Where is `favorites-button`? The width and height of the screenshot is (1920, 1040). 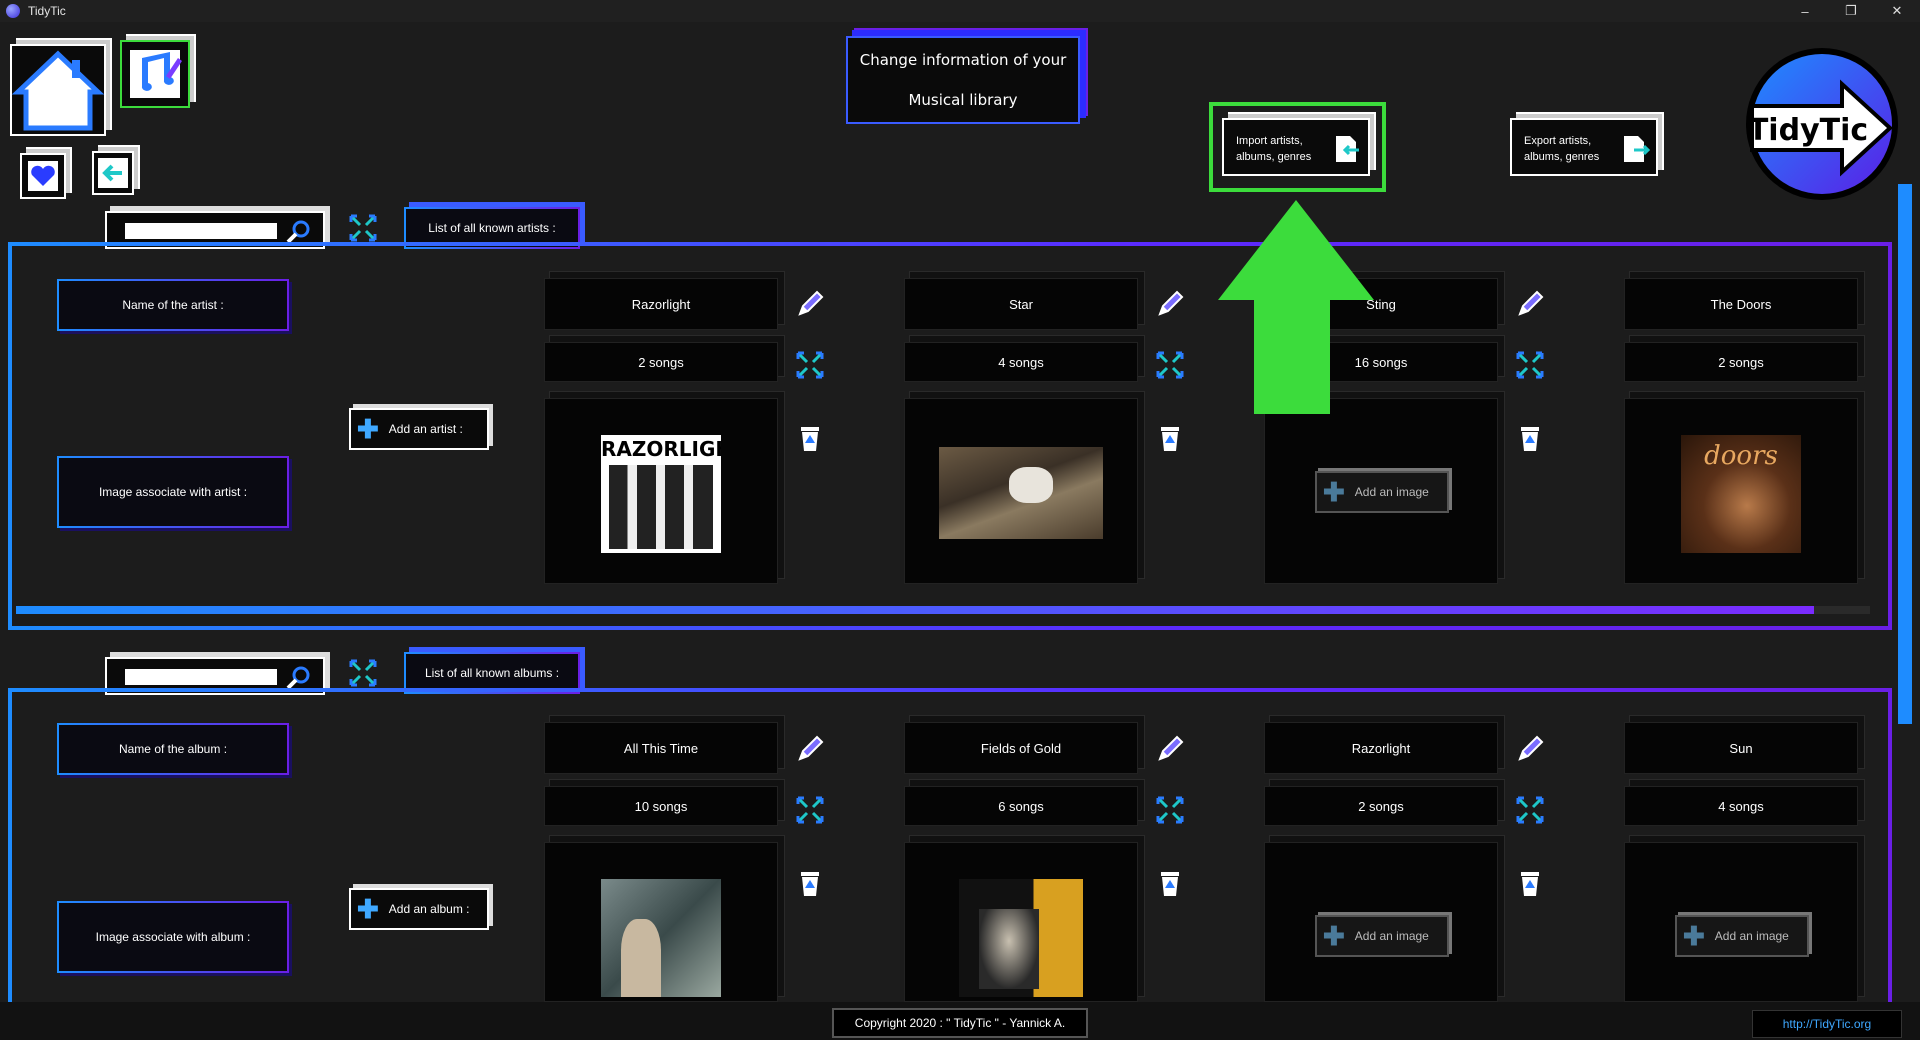
favorites-button is located at coordinates (43, 176).